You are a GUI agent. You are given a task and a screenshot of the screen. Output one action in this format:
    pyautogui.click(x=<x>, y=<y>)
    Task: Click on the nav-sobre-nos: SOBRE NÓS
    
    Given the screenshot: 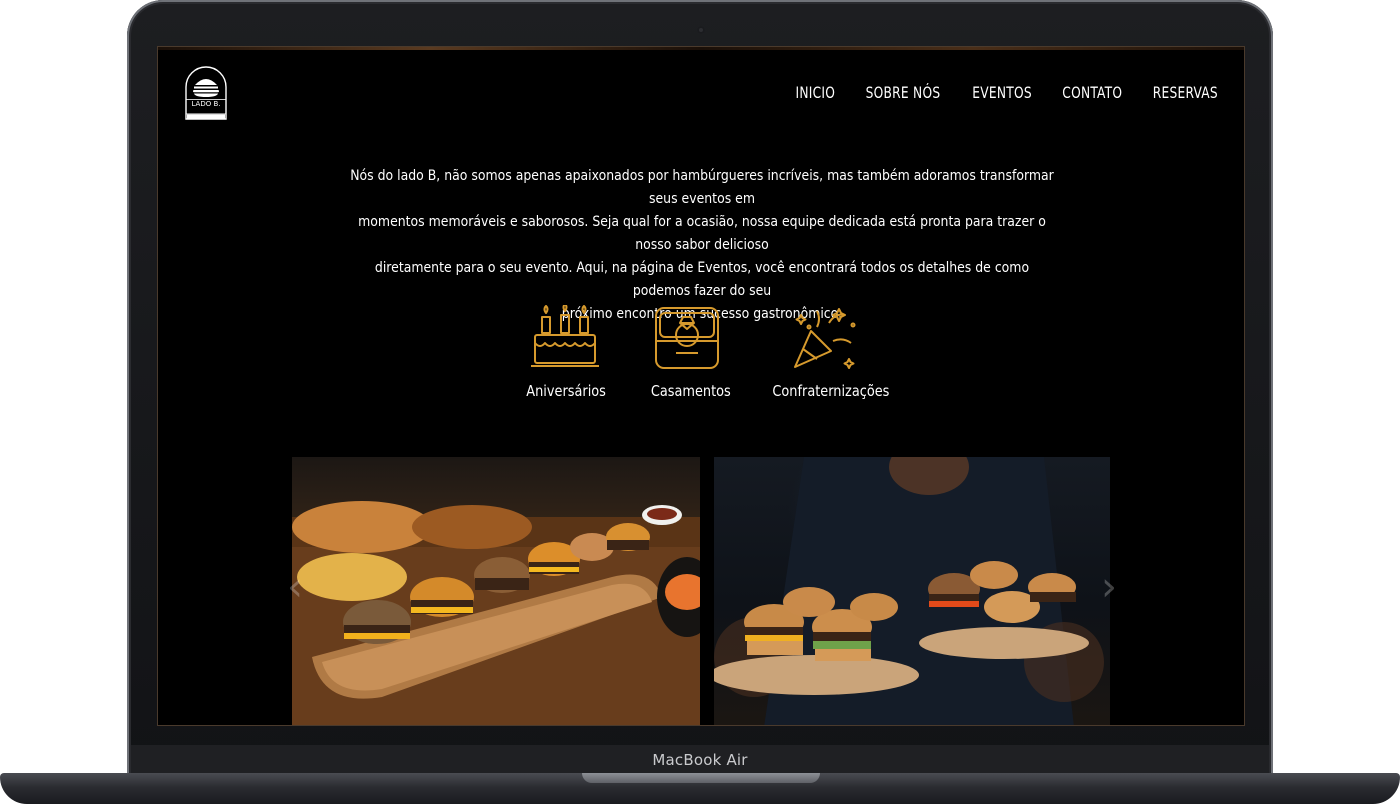 What is the action you would take?
    pyautogui.click(x=902, y=92)
    